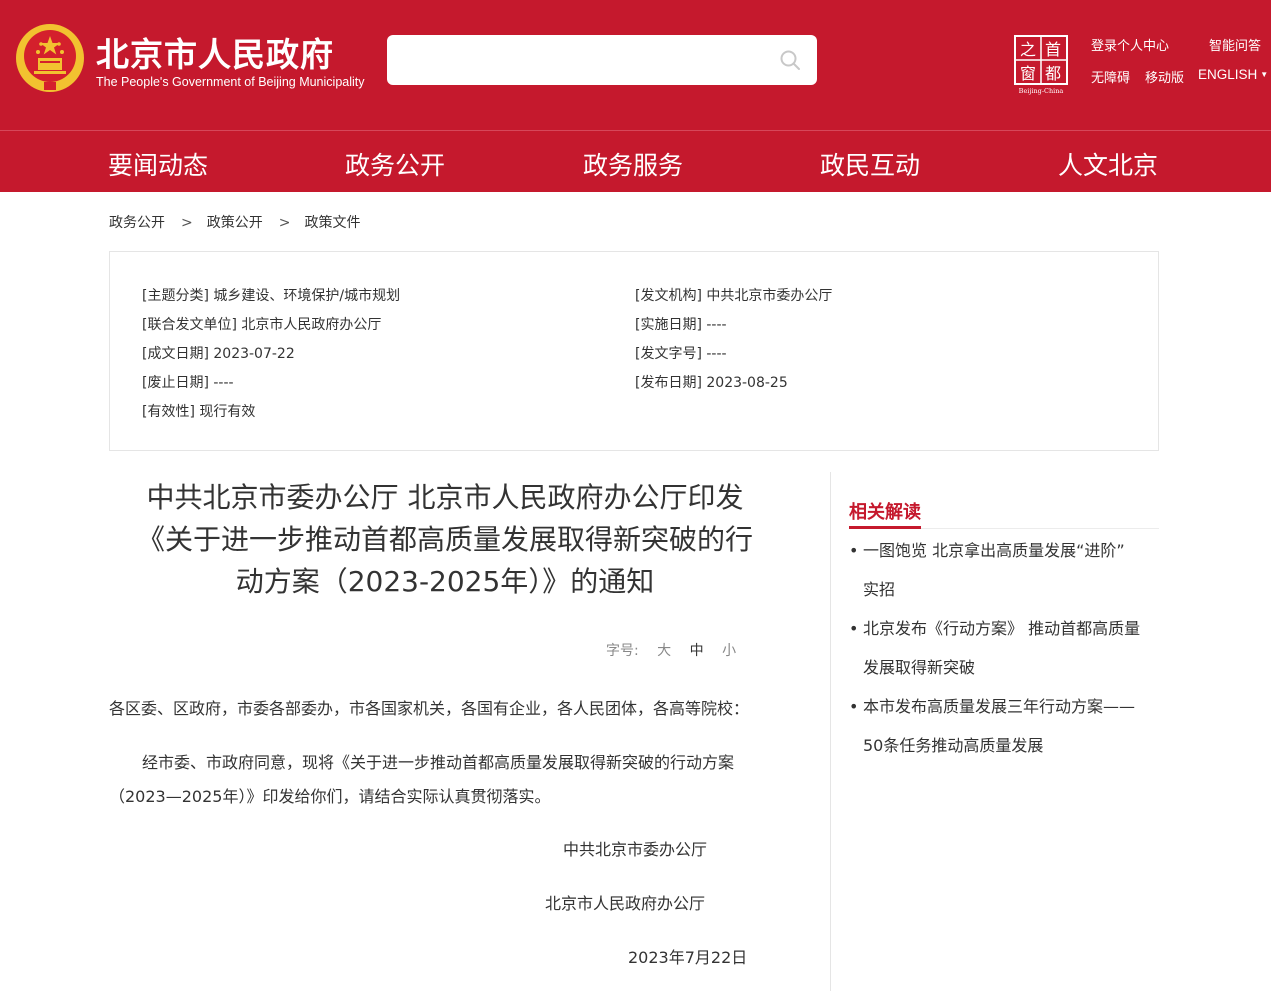  I want to click on meta-validity: [有效性] 现行有效, so click(199, 412).